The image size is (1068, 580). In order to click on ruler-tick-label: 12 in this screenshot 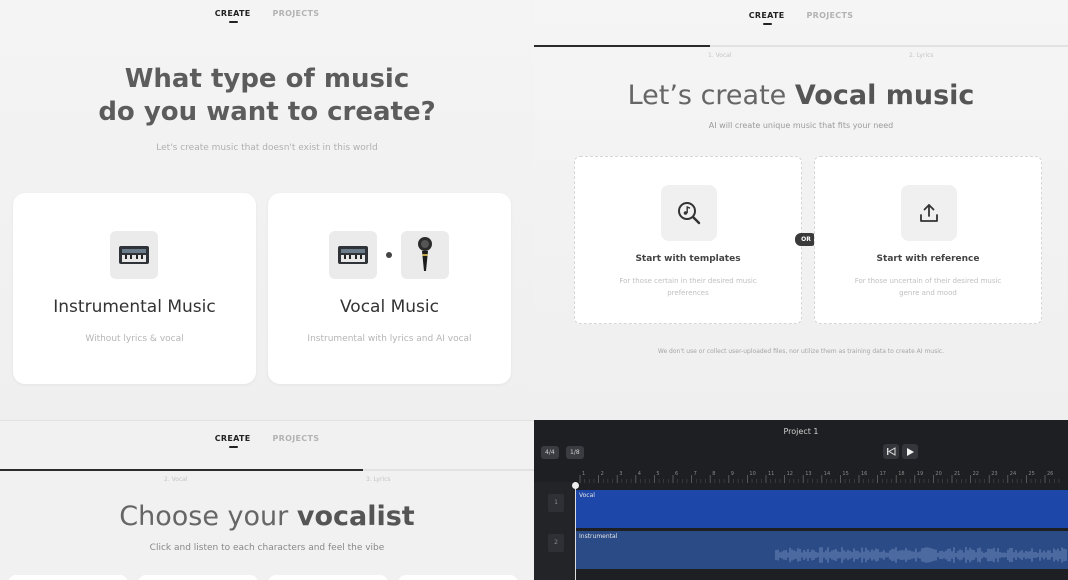, I will do `click(790, 474)`.